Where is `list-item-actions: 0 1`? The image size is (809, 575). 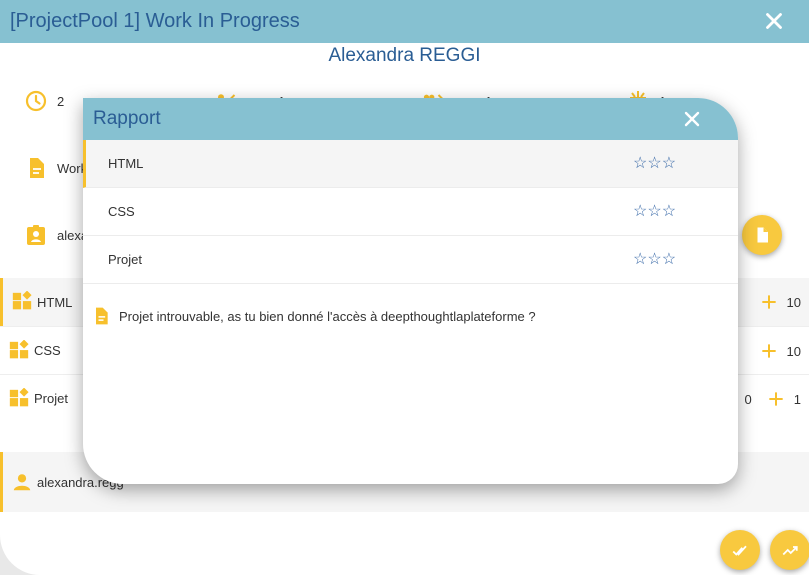
list-item-actions: 0 1 is located at coordinates (773, 399).